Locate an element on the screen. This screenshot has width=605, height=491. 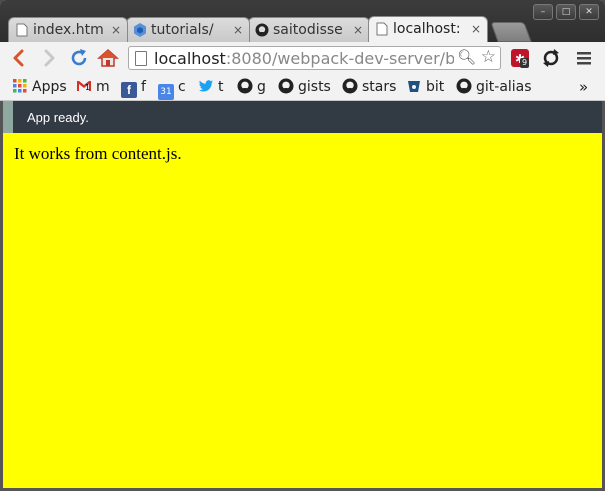
bookmark-star-icon: ☆ is located at coordinates (488, 57).